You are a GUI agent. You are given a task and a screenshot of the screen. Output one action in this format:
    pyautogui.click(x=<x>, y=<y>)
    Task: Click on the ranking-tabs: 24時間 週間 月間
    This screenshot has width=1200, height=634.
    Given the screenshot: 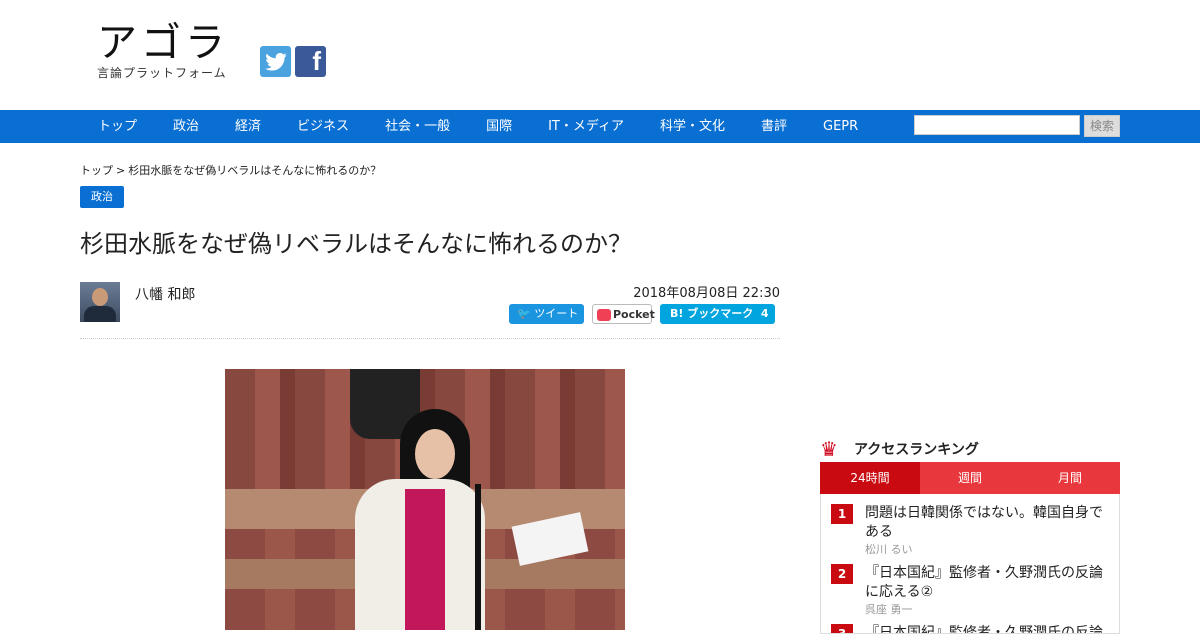 What is the action you would take?
    pyautogui.click(x=970, y=478)
    